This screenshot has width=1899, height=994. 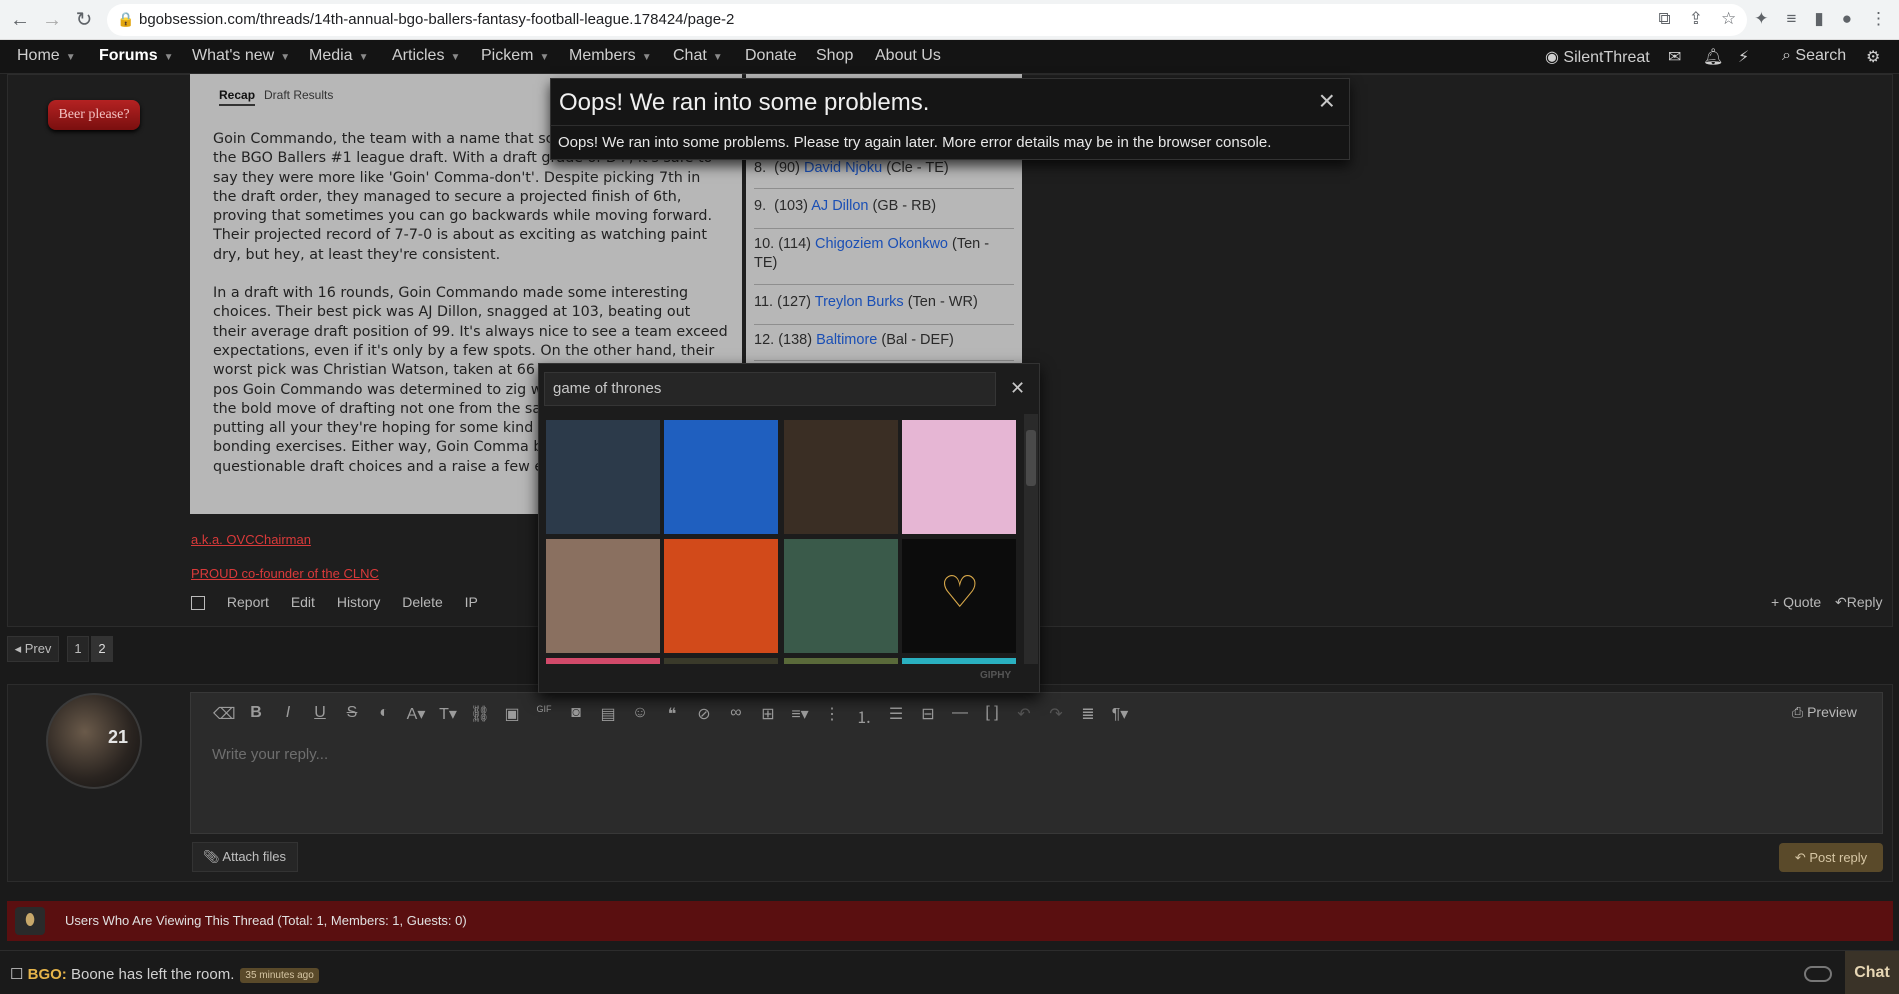 What do you see at coordinates (1024, 716) in the screenshot?
I see `undo-icon: ↶` at bounding box center [1024, 716].